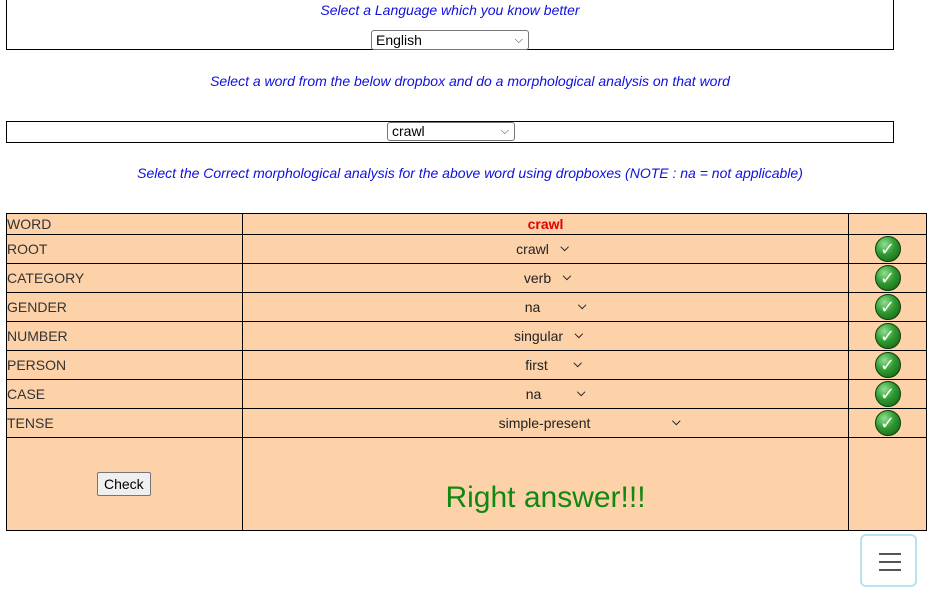 The height and width of the screenshot is (597, 940). What do you see at coordinates (538, 336) in the screenshot?
I see `number-select-value: singular` at bounding box center [538, 336].